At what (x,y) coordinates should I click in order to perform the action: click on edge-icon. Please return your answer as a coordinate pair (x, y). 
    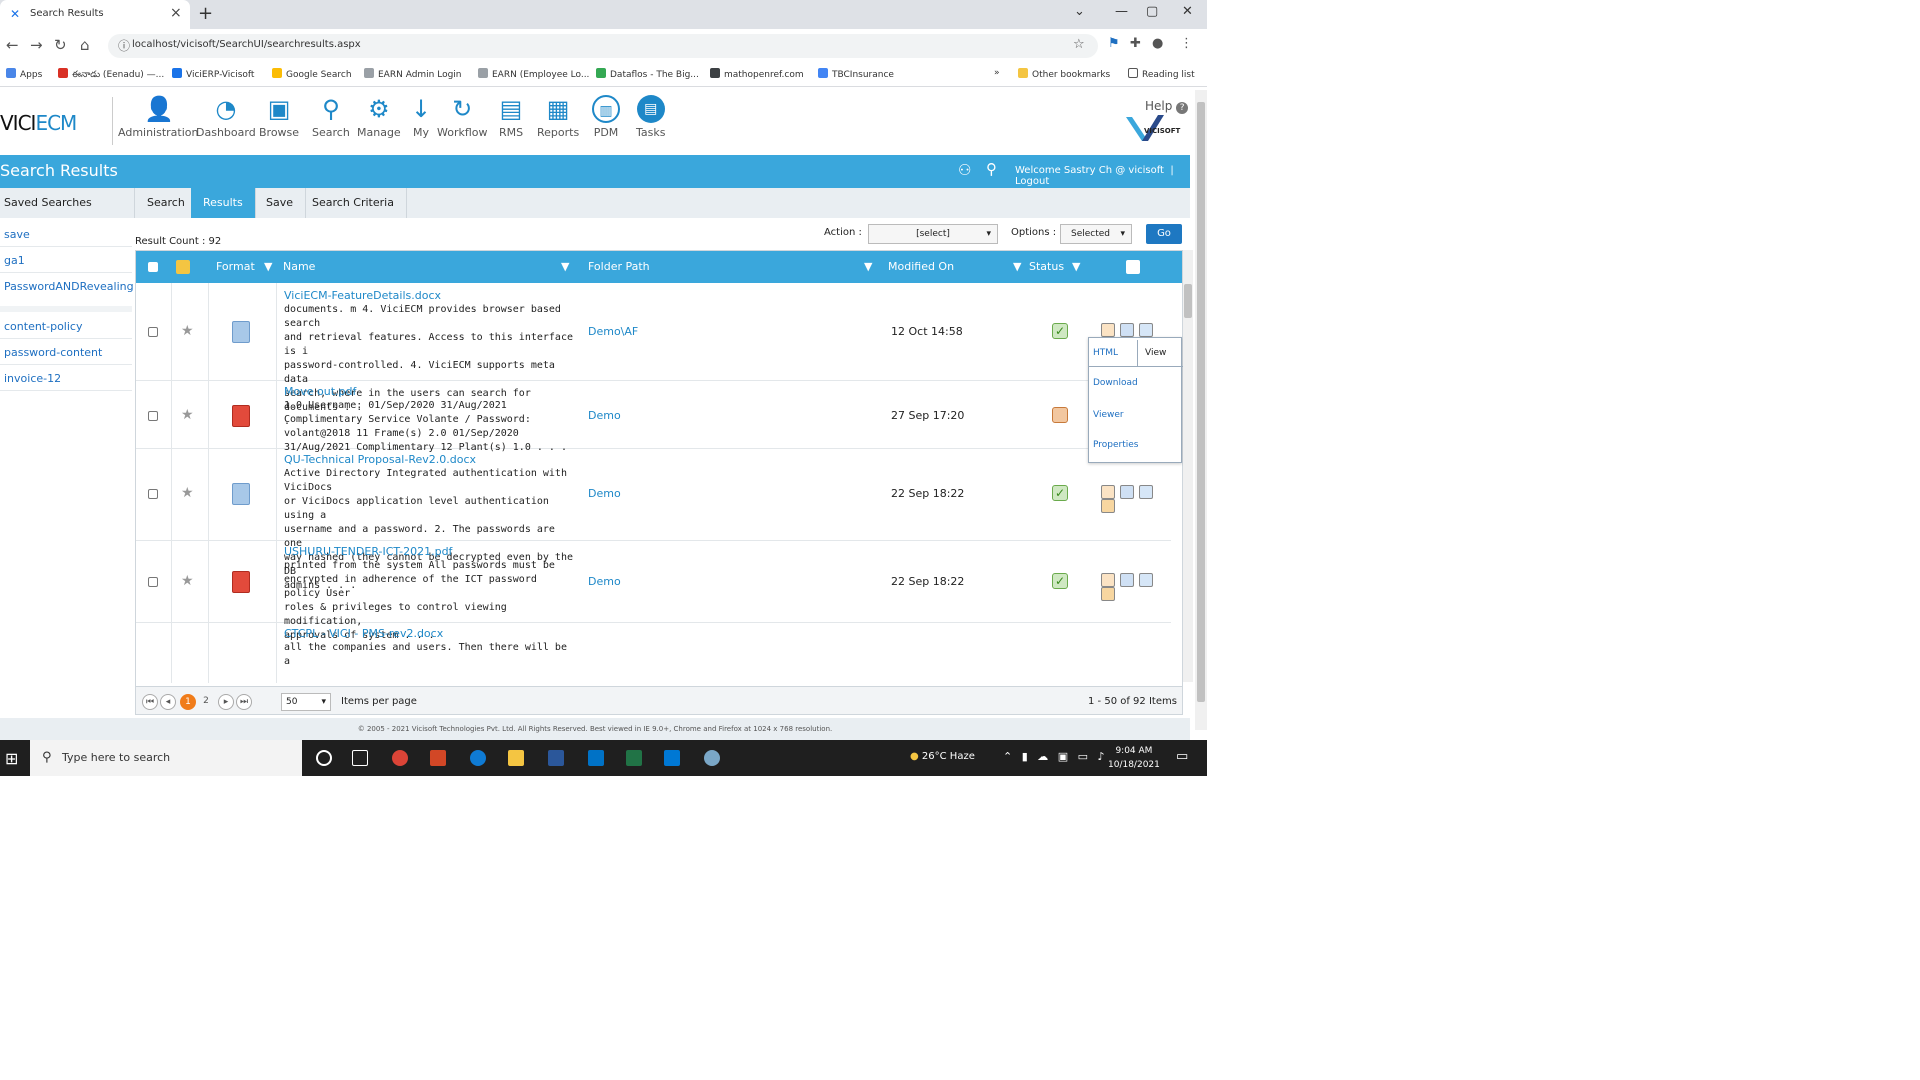
    Looking at the image, I should click on (478, 758).